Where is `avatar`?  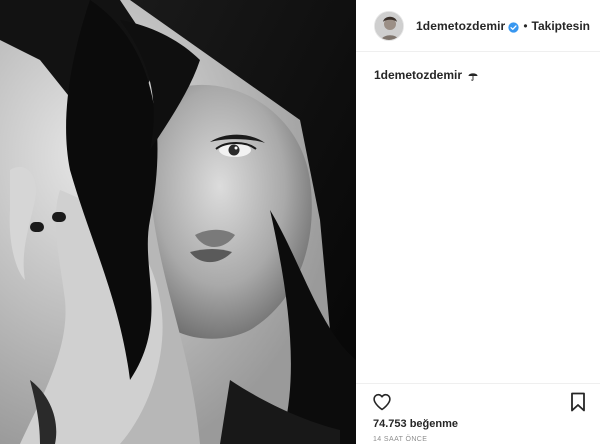
avatar is located at coordinates (389, 25).